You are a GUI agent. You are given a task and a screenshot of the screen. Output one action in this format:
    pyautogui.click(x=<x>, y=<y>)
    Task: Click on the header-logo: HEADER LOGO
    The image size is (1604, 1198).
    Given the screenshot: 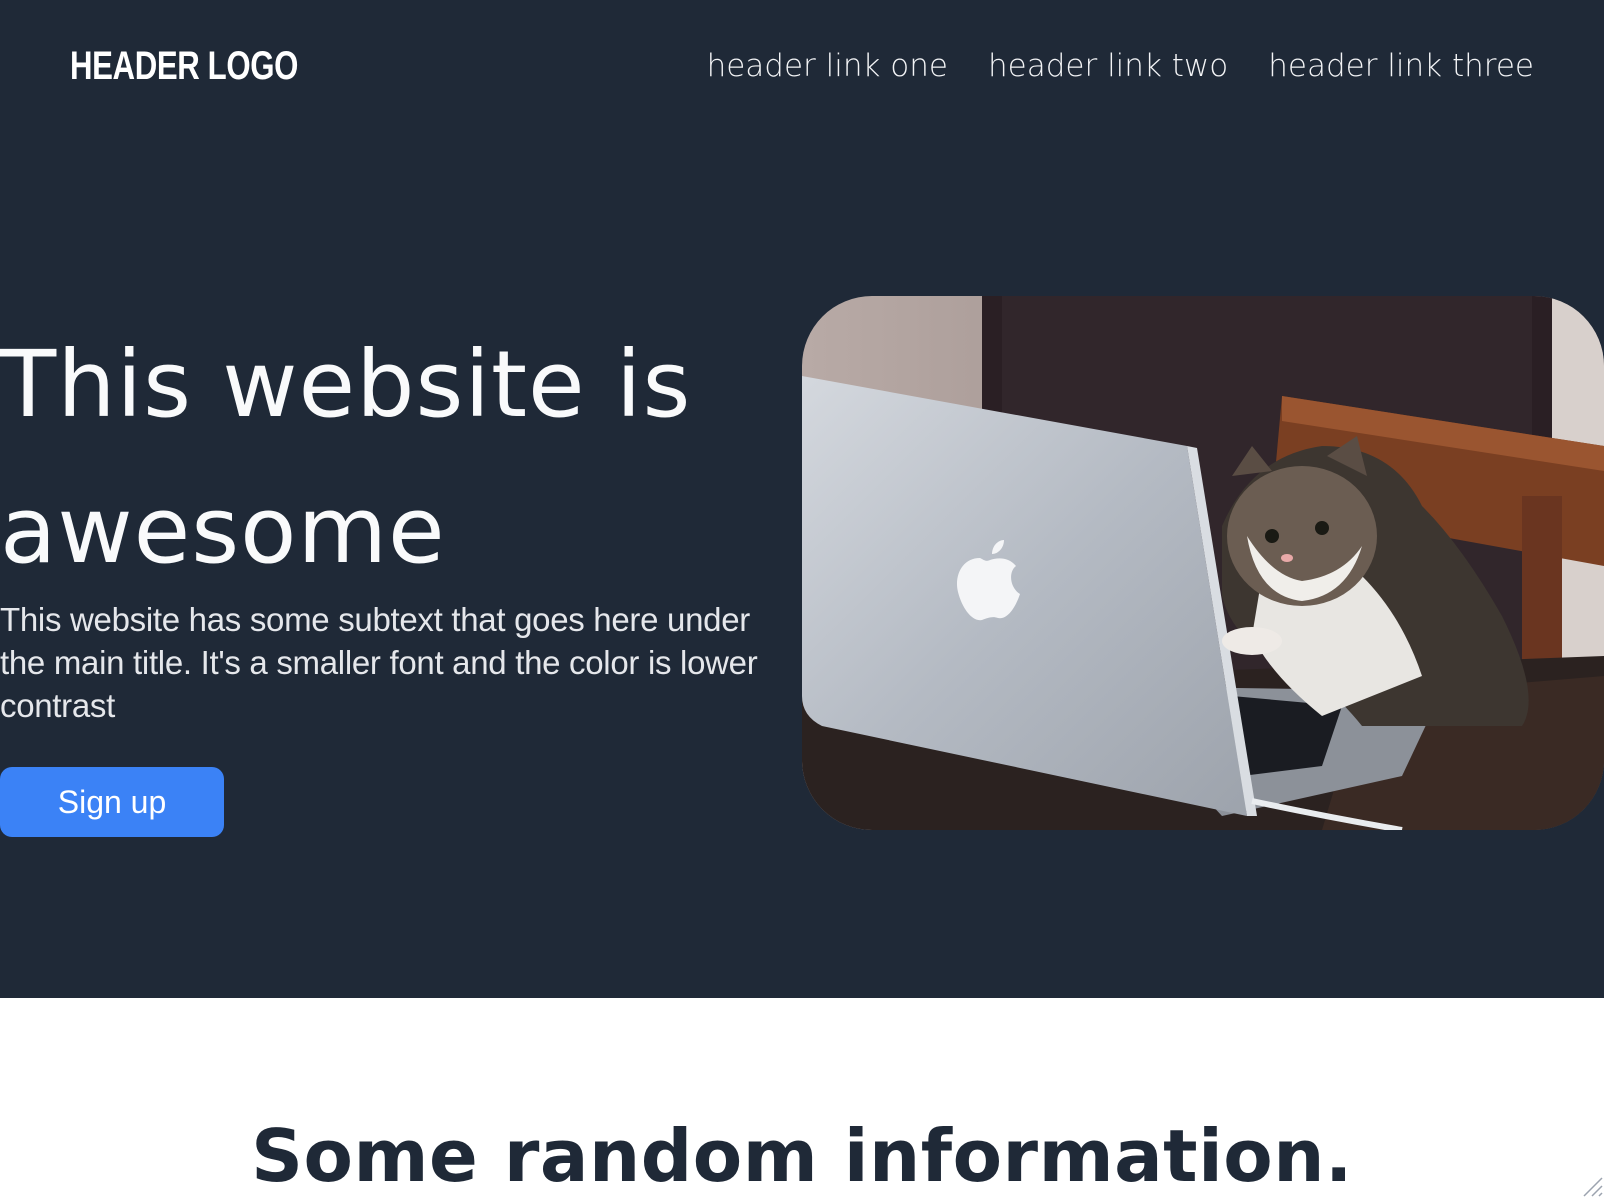 What is the action you would take?
    pyautogui.click(x=184, y=66)
    